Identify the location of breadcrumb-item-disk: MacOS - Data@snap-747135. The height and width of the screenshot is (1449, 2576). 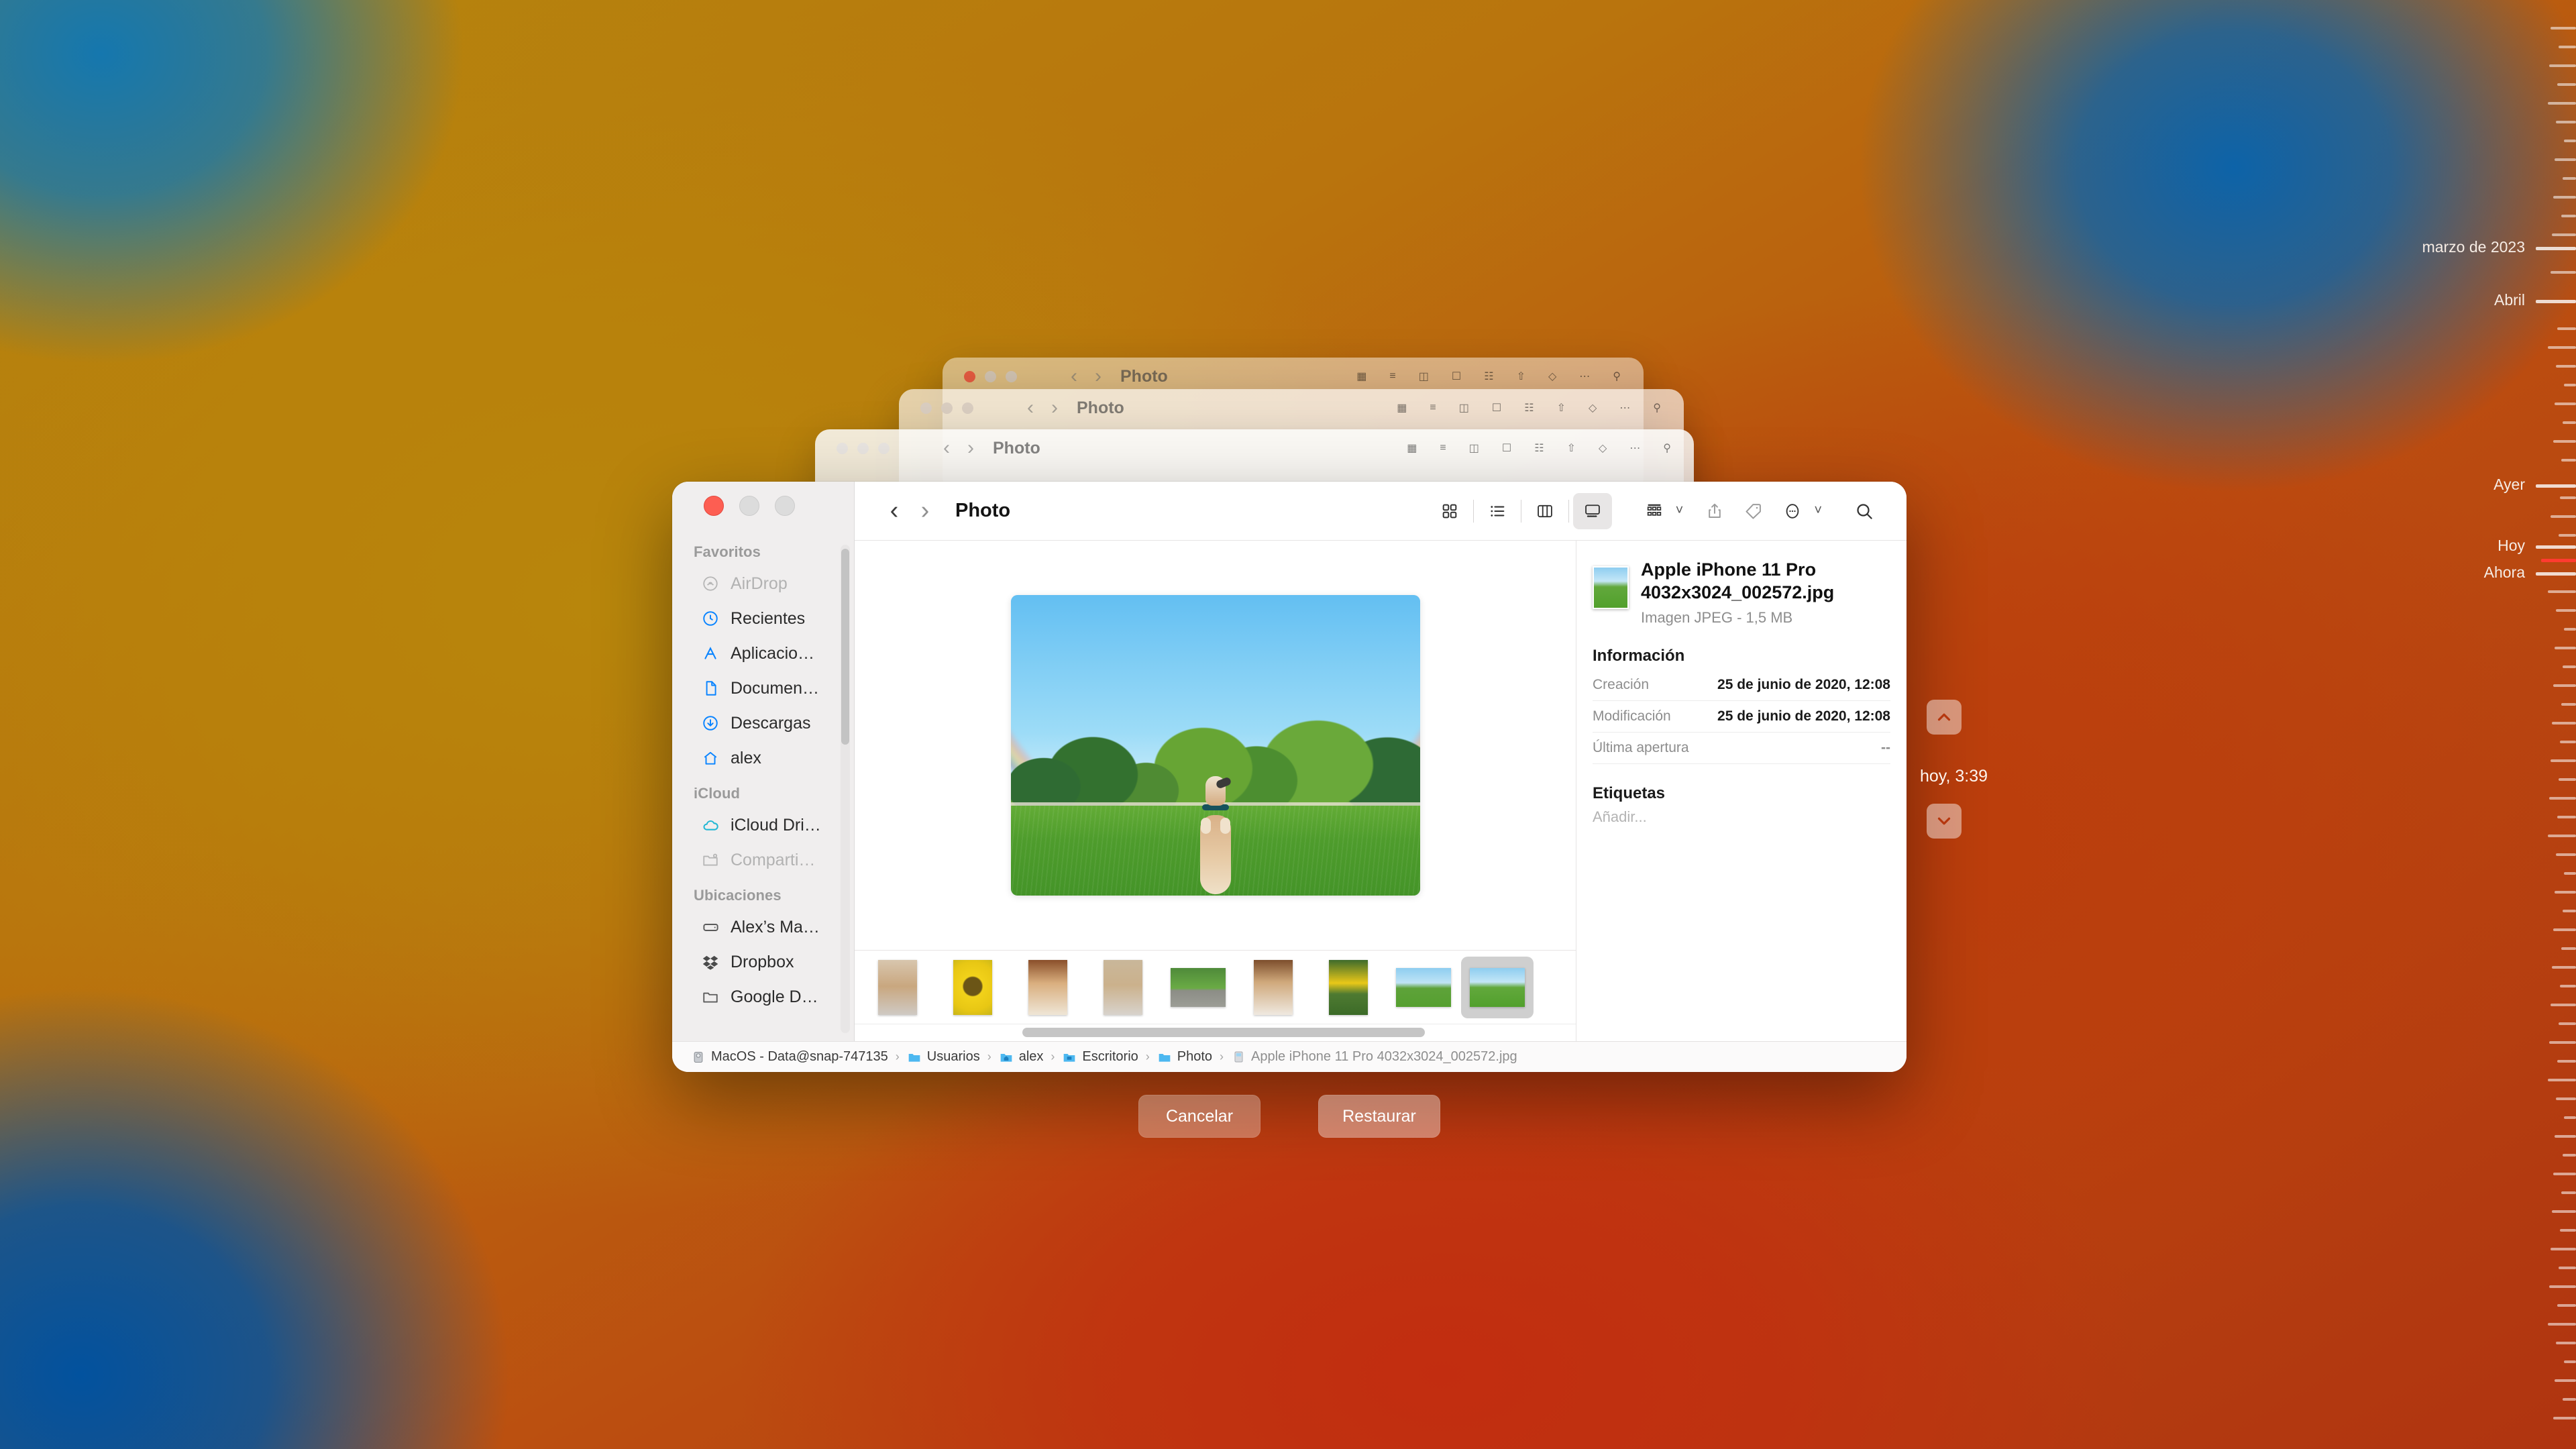
(789, 1057).